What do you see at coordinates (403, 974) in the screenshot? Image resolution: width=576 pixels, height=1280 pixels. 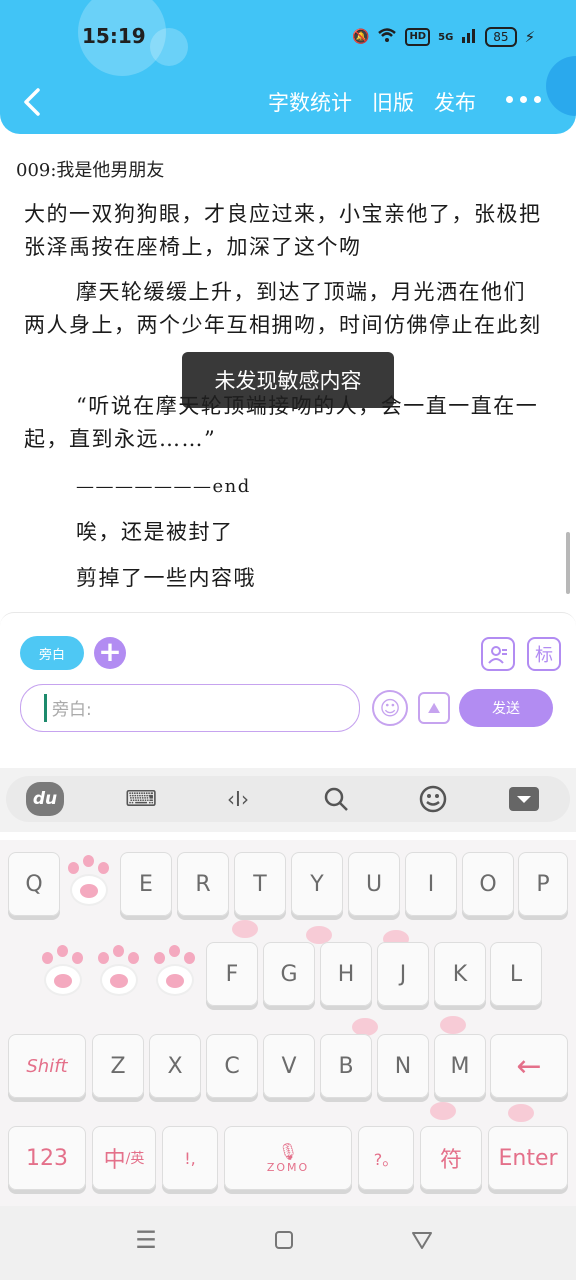 I see `key-j: J` at bounding box center [403, 974].